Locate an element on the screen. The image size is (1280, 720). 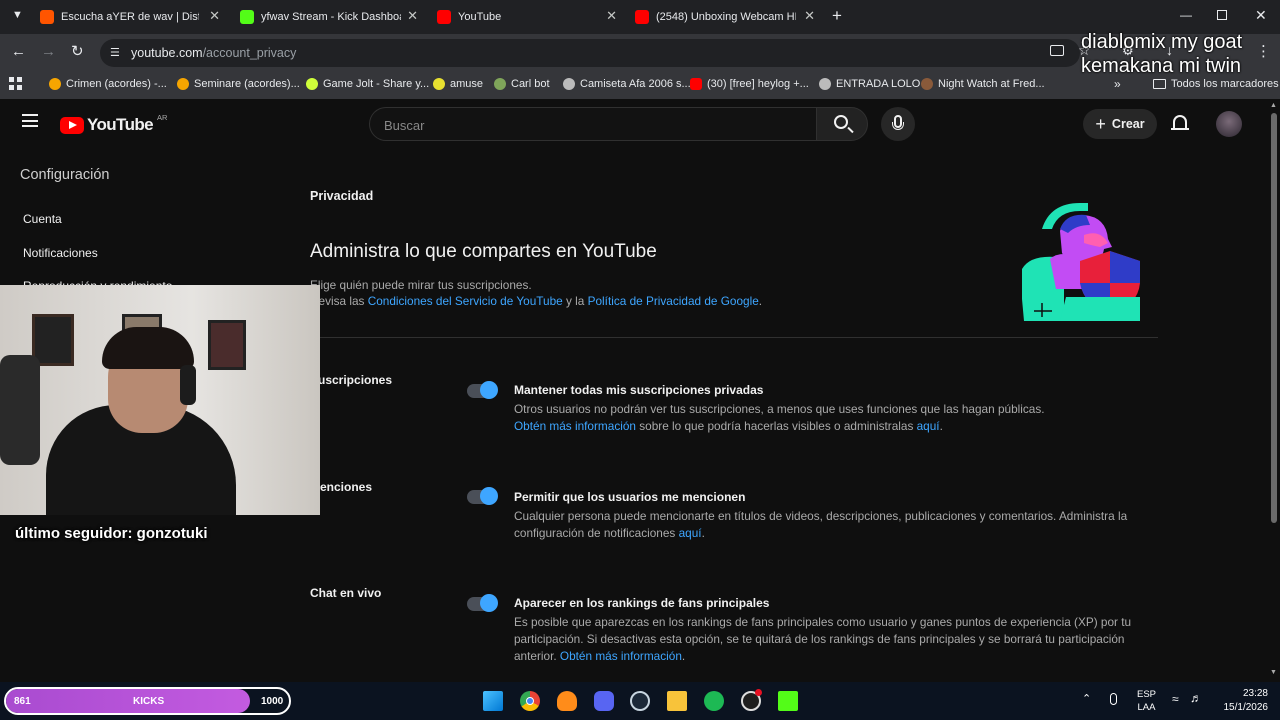
scrollbar-thumb is located at coordinates (1274, 318).